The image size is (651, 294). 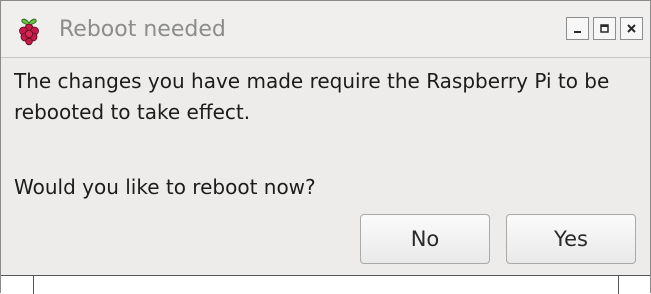 I want to click on close-button, so click(x=631, y=28).